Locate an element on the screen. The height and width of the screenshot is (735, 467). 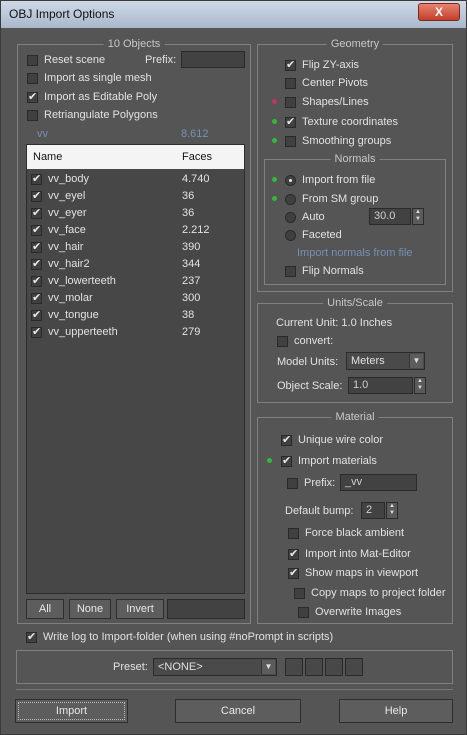
column-name-header: Name is located at coordinates (47, 157).